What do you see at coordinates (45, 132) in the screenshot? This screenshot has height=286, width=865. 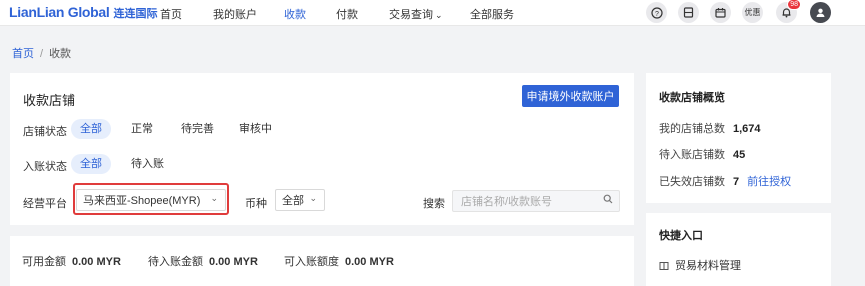 I see `store-status-label: 店铺状态` at bounding box center [45, 132].